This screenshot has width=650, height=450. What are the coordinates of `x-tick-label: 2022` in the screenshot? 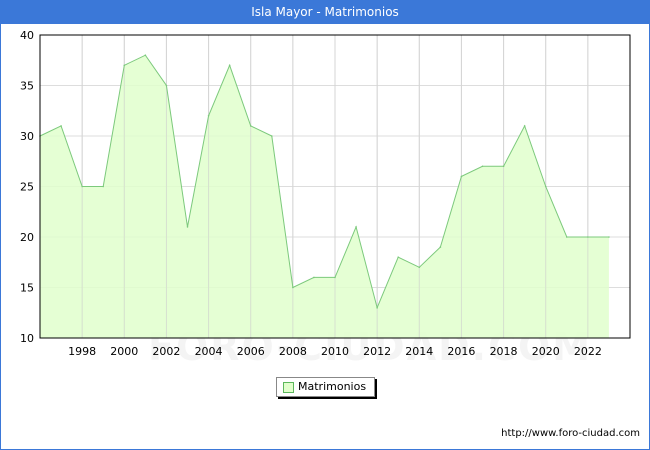 It's located at (588, 351).